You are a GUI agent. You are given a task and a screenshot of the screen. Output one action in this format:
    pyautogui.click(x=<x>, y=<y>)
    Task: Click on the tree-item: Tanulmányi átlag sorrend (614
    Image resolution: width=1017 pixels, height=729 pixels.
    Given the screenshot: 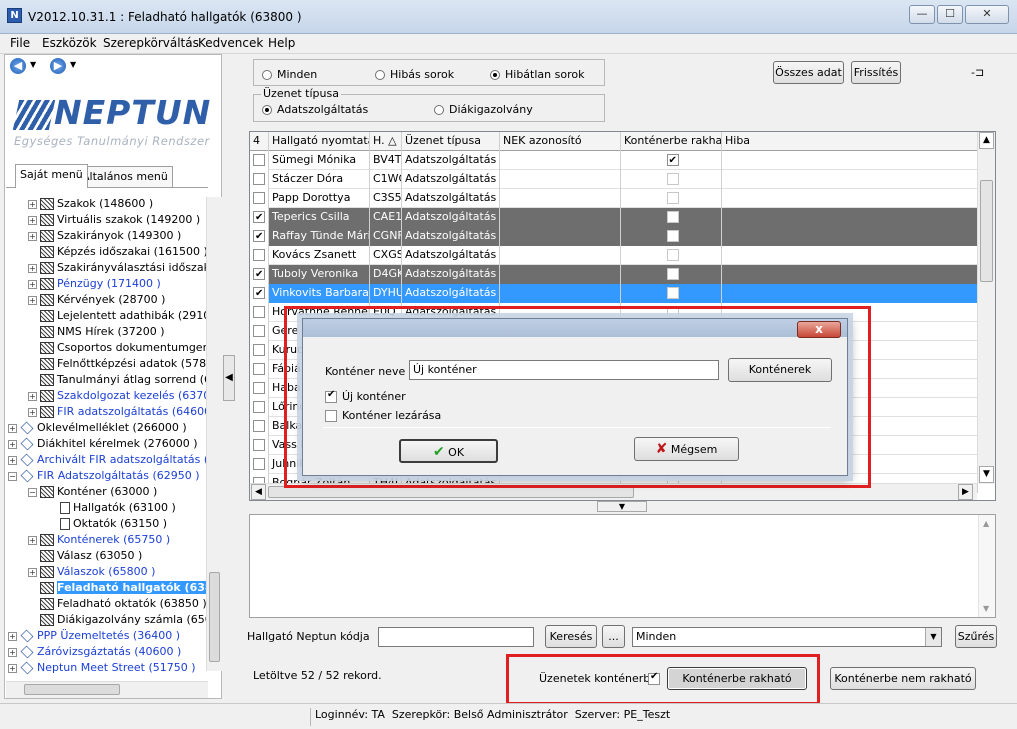 What is the action you would take?
    pyautogui.click(x=118, y=380)
    